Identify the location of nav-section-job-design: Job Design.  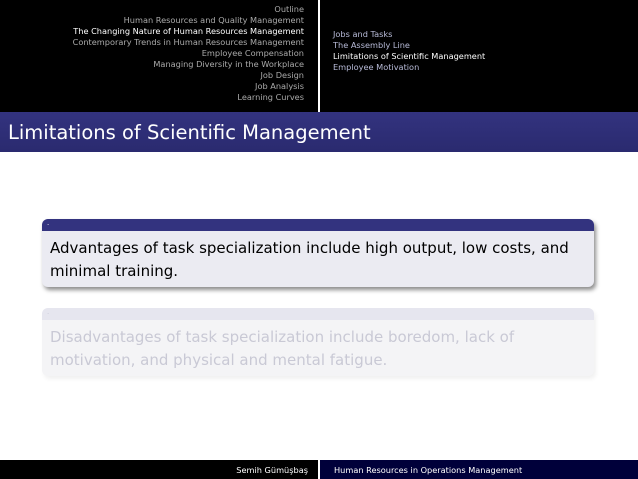
(289, 75).